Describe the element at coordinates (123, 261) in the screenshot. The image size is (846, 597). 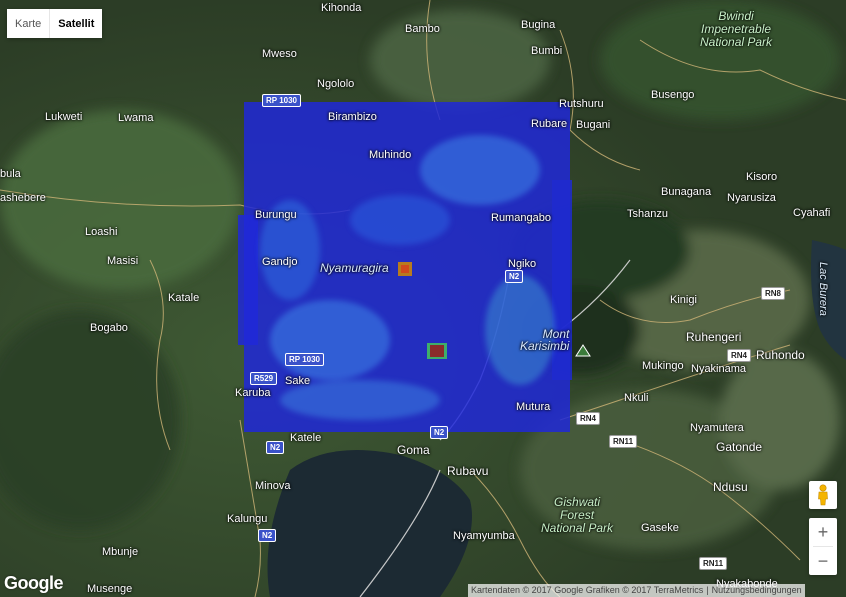
I see `place-label: Masisi` at that location.